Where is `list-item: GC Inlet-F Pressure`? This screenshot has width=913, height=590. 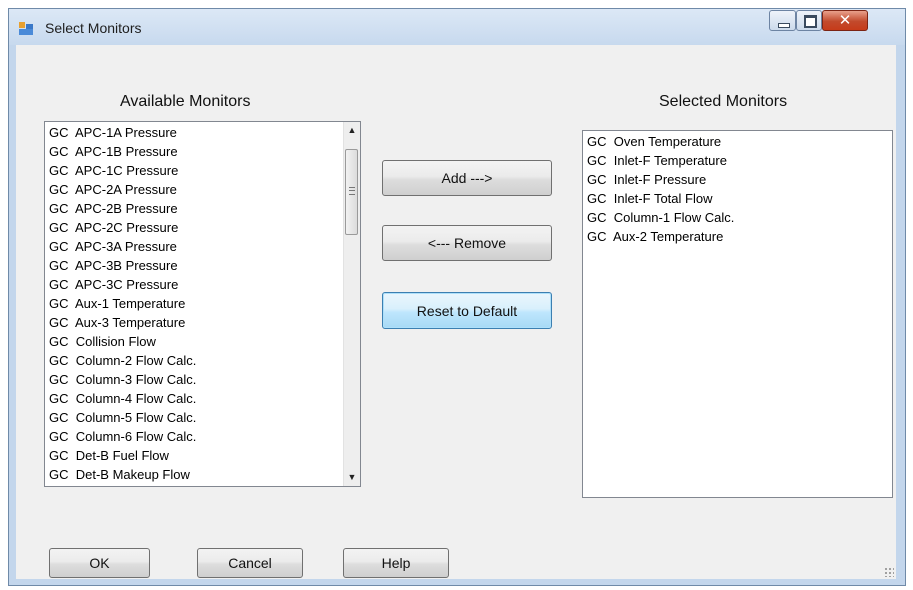
list-item: GC Inlet-F Pressure is located at coordinates (660, 179).